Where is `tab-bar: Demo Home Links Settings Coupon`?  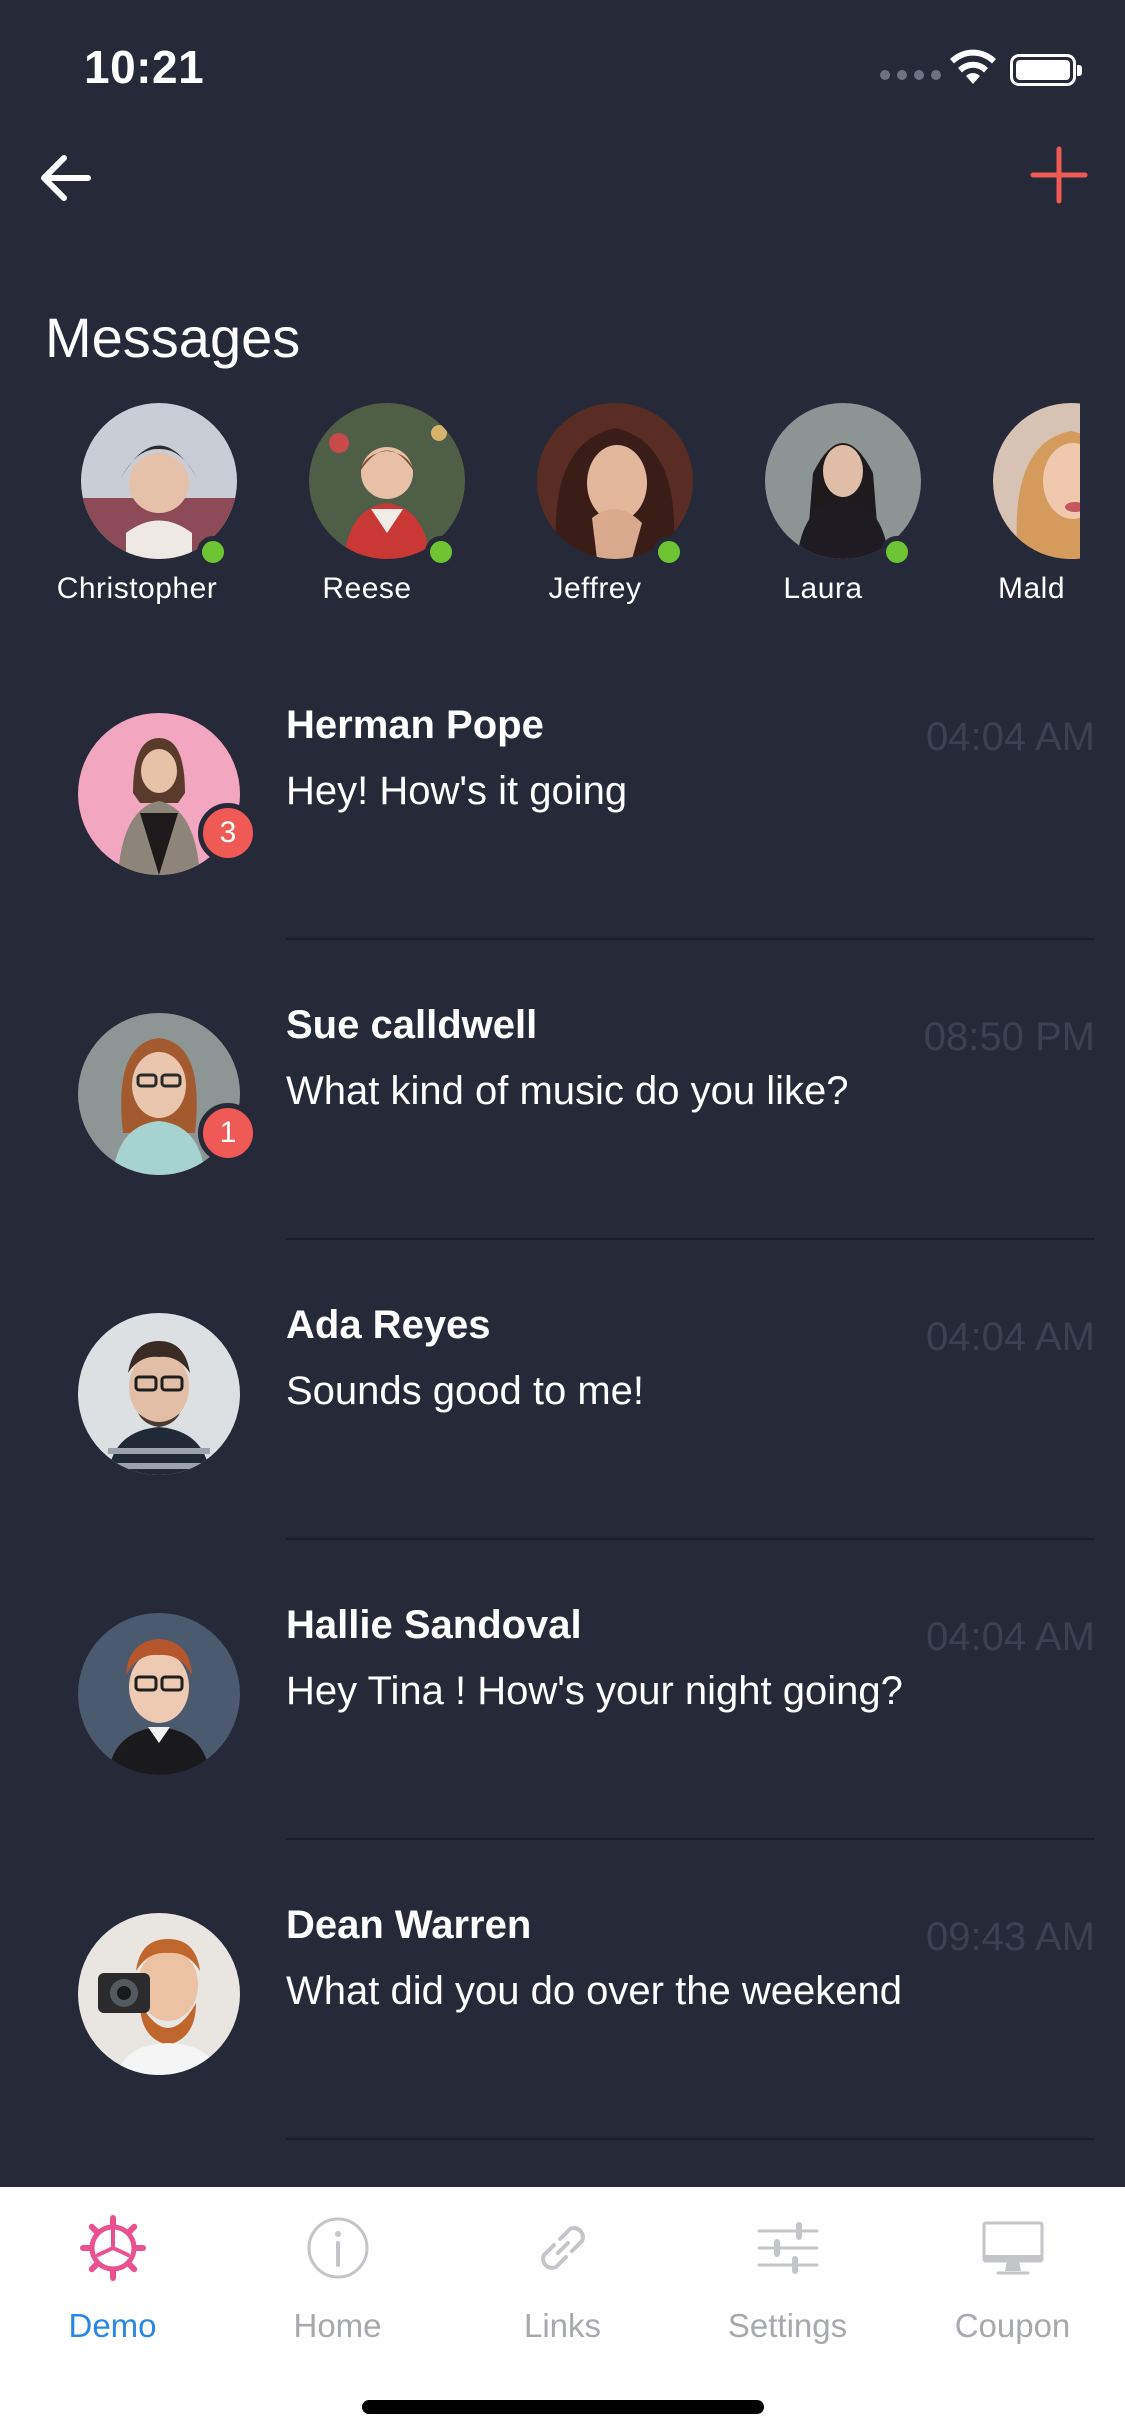 tab-bar: Demo Home Links Settings Coupon is located at coordinates (562, 2311).